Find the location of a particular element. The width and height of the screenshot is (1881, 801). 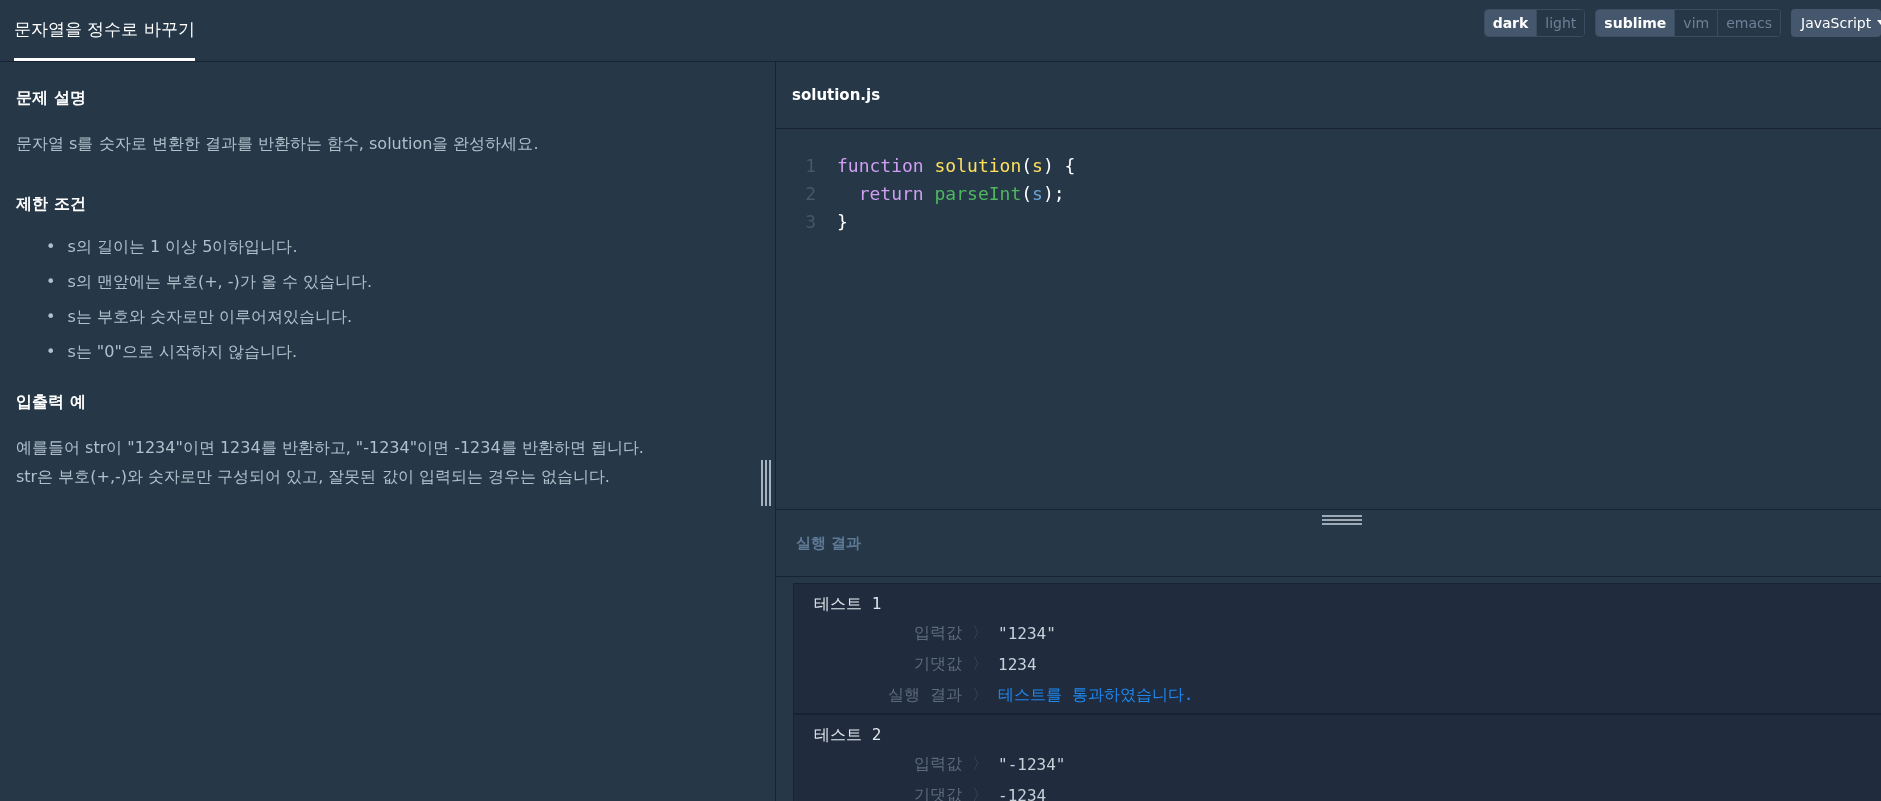

test-title: 테스트 1 is located at coordinates (848, 604).